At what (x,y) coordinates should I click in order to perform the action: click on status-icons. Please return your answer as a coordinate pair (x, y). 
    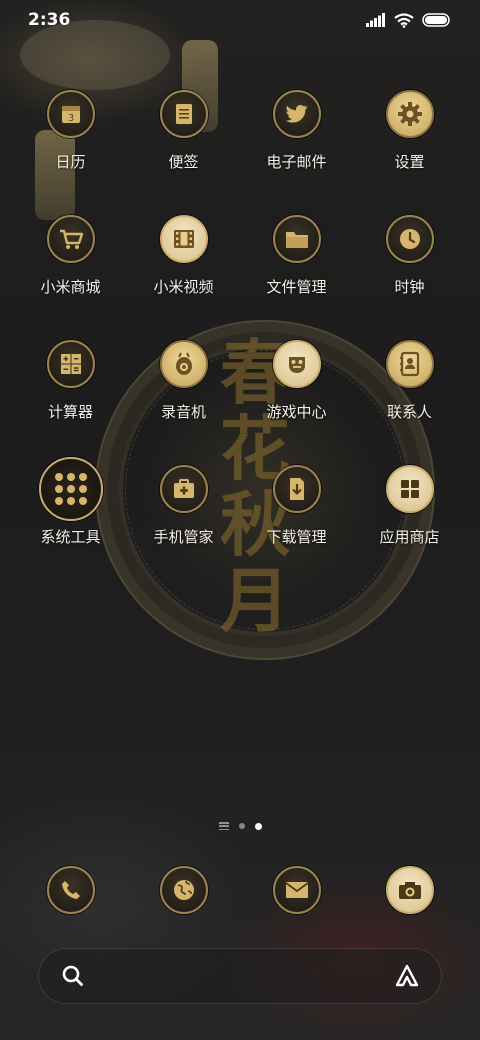
    Looking at the image, I should click on (409, 20).